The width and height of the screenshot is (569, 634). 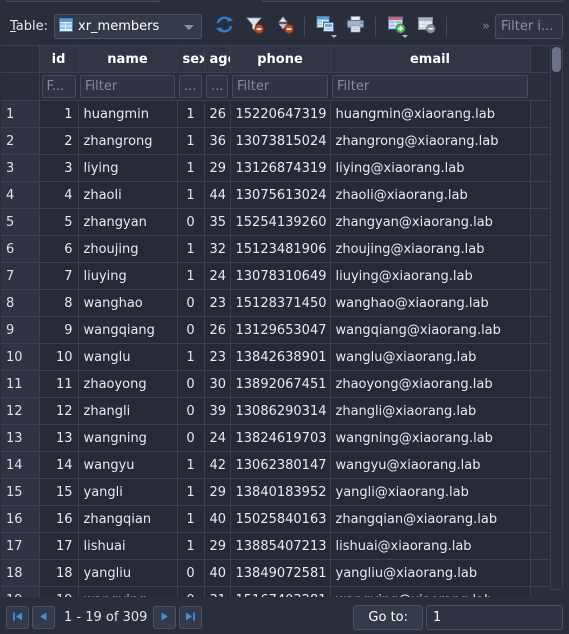 I want to click on previous-page-button, so click(x=43, y=617).